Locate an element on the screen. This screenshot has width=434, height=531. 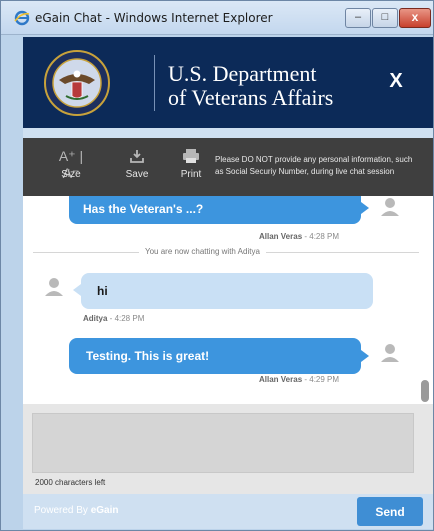
text-size-icon: A⁺ | A⁻ is located at coordinates (71, 164).